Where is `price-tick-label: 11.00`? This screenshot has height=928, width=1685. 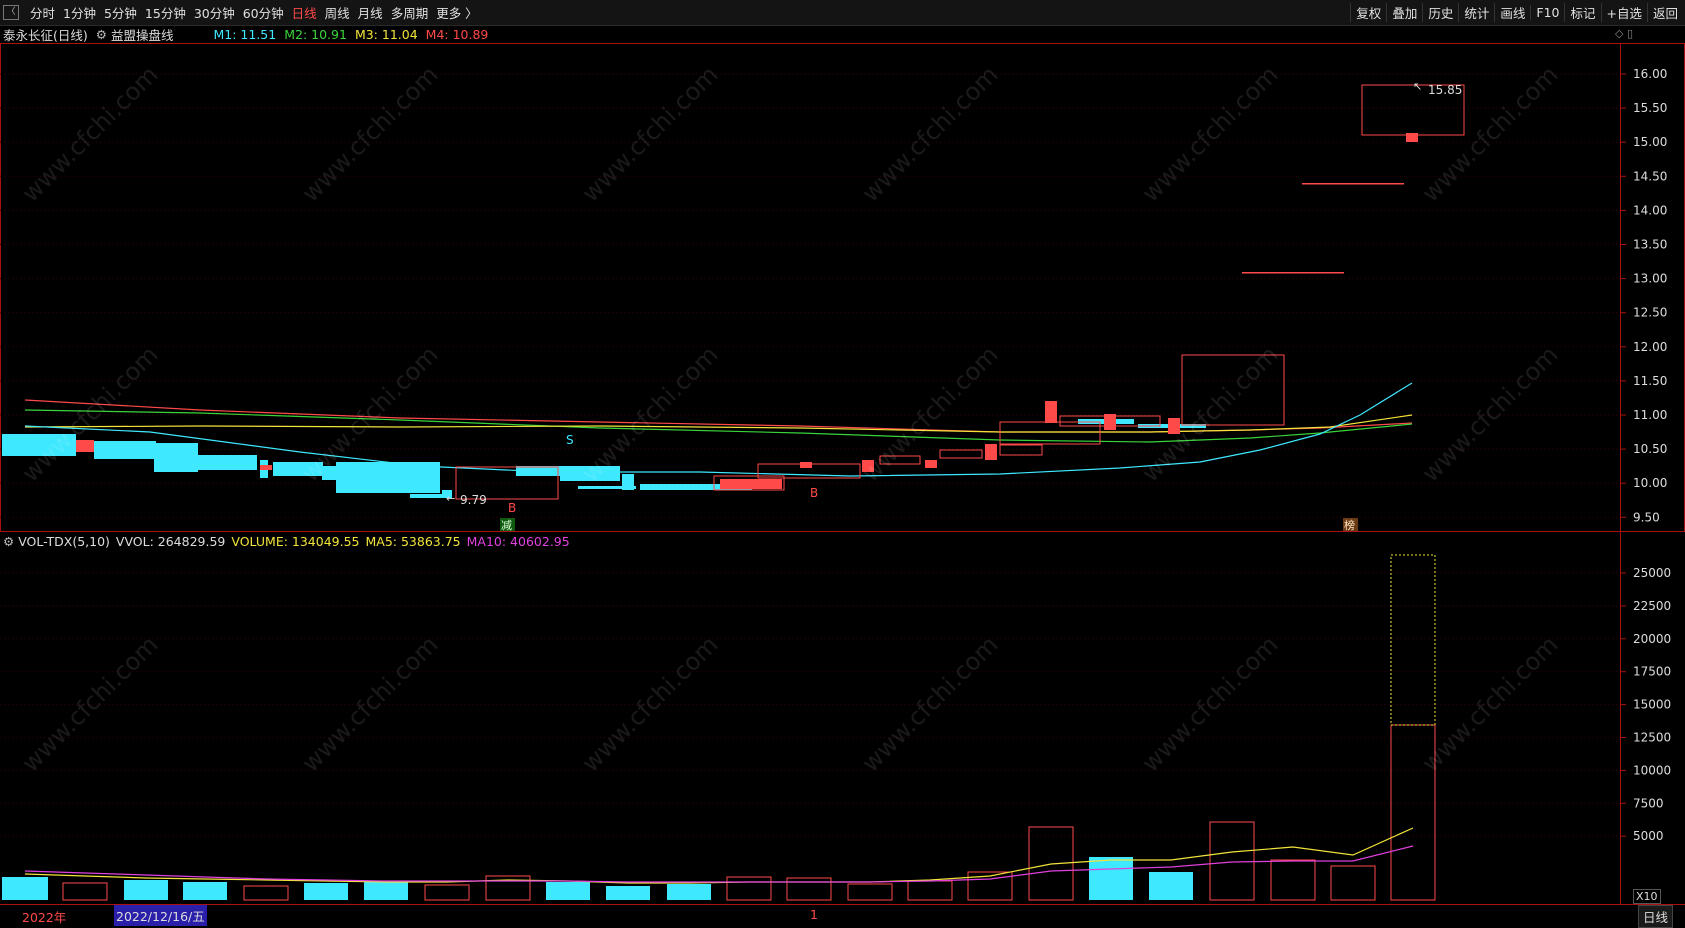
price-tick-label: 11.00 is located at coordinates (1650, 415).